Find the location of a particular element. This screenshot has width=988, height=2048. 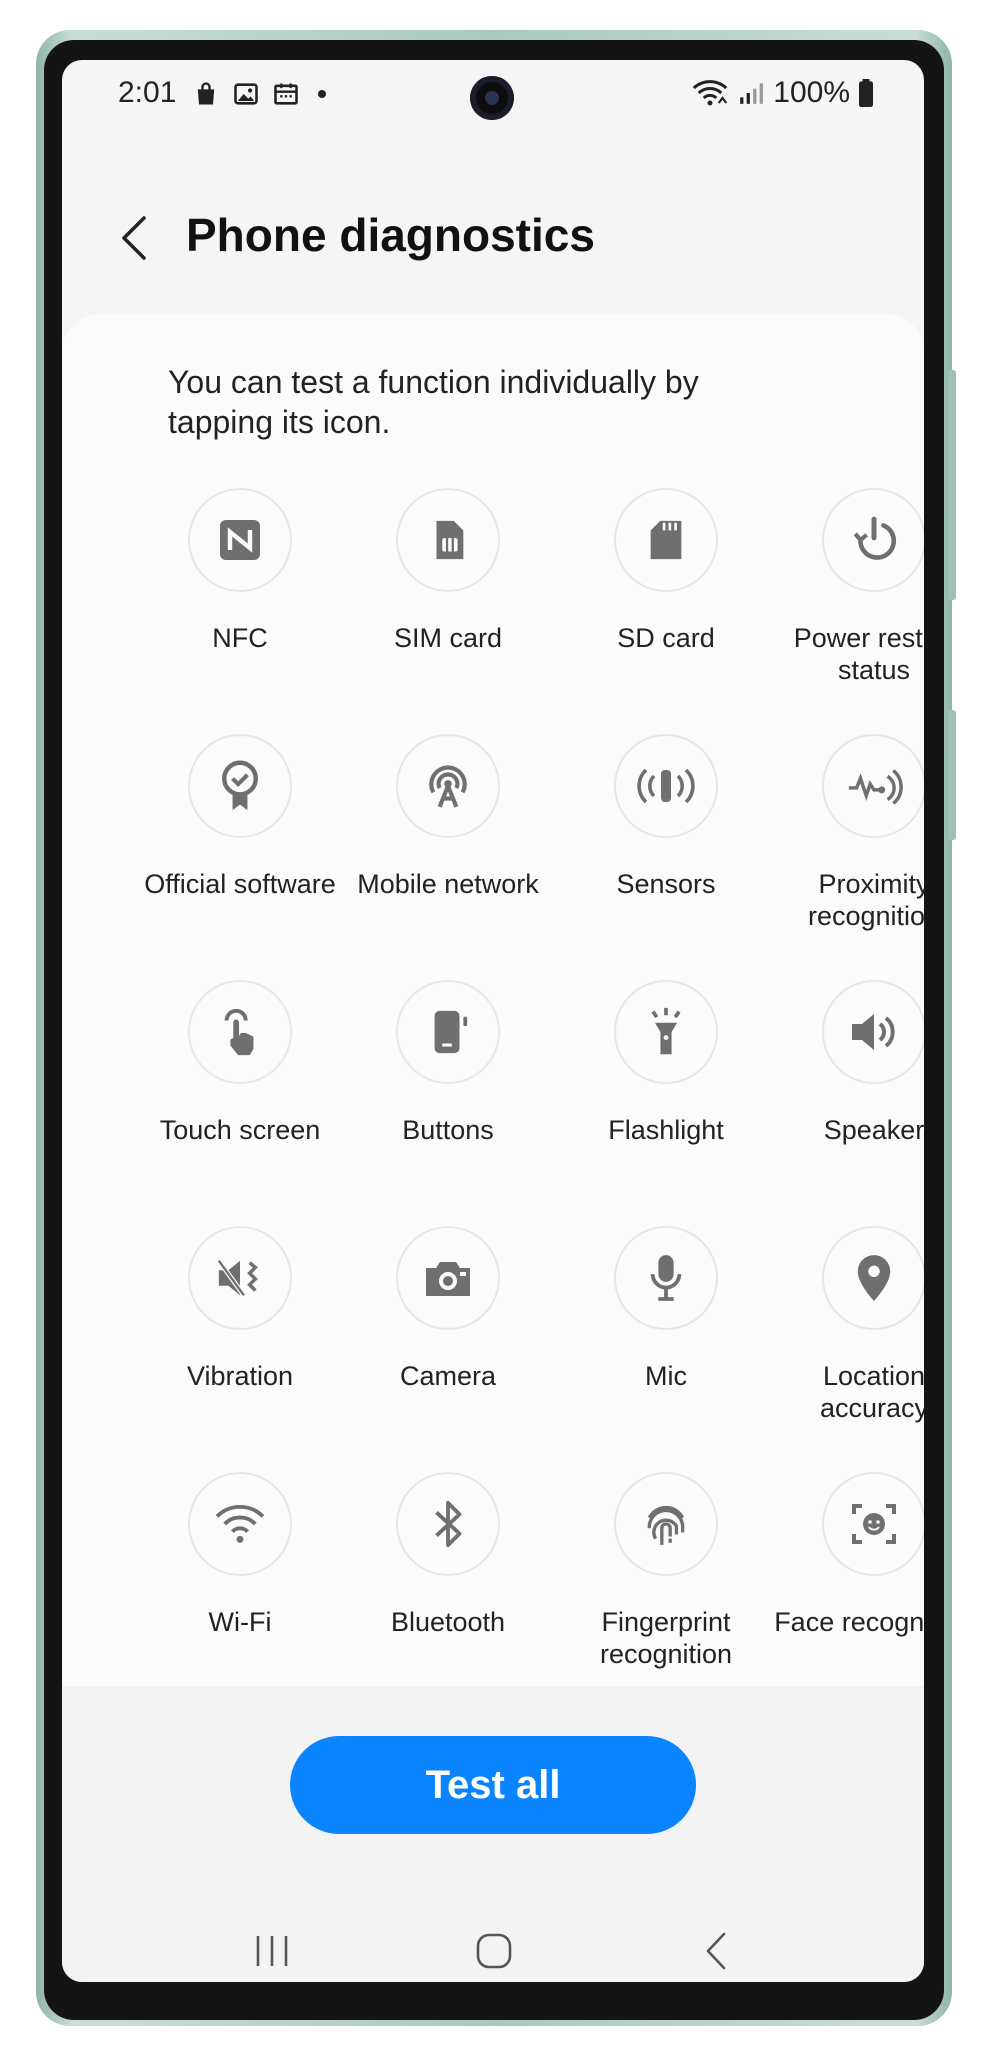

back-nav-icon is located at coordinates (716, 1951).